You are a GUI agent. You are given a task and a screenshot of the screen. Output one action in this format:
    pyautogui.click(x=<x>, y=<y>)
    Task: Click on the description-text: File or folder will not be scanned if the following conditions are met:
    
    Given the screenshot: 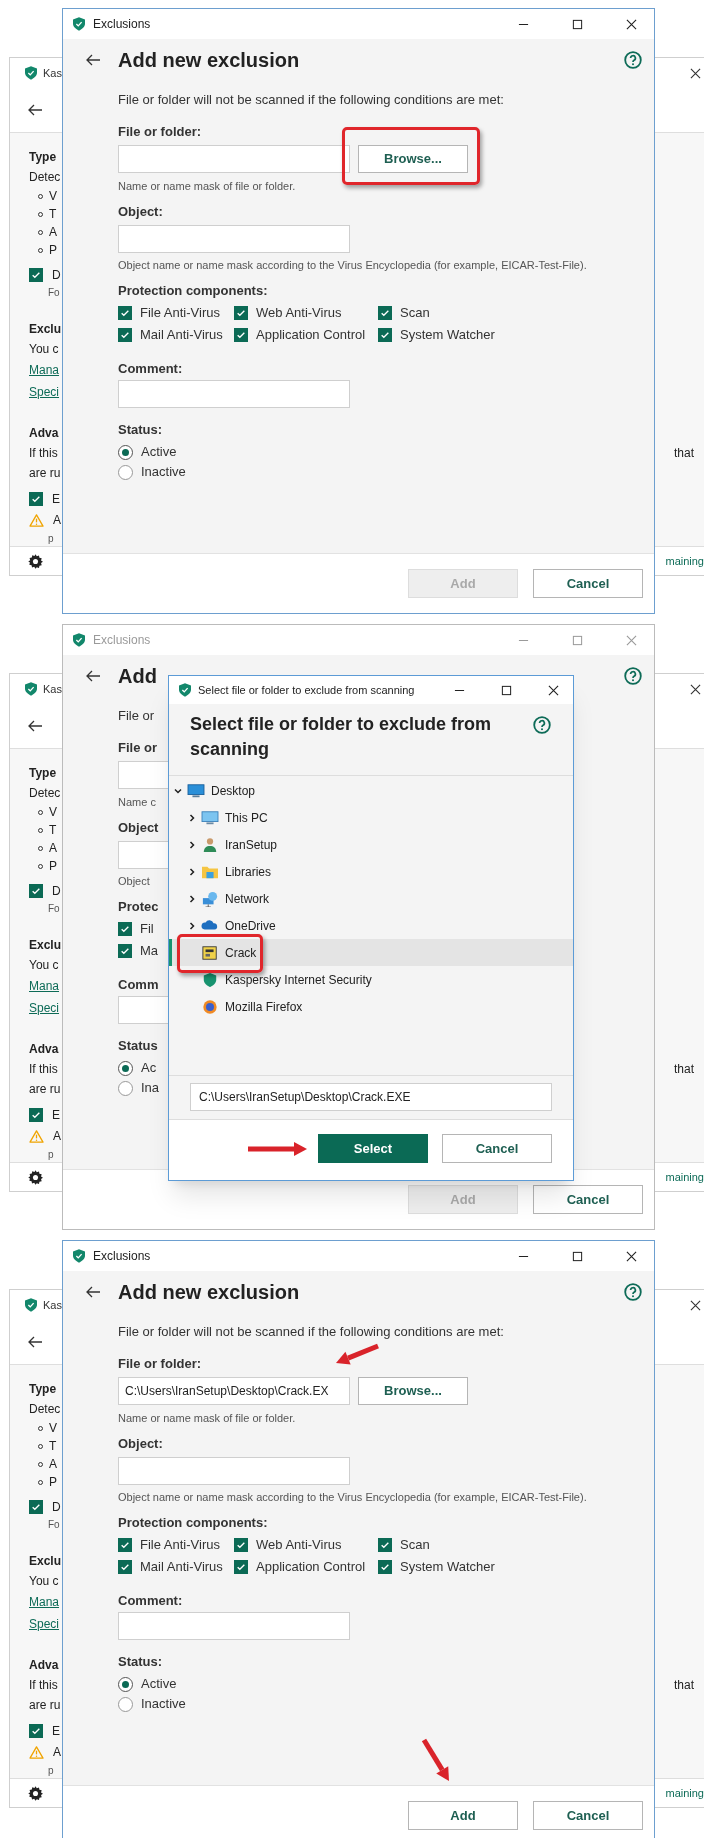 What is the action you would take?
    pyautogui.click(x=311, y=100)
    